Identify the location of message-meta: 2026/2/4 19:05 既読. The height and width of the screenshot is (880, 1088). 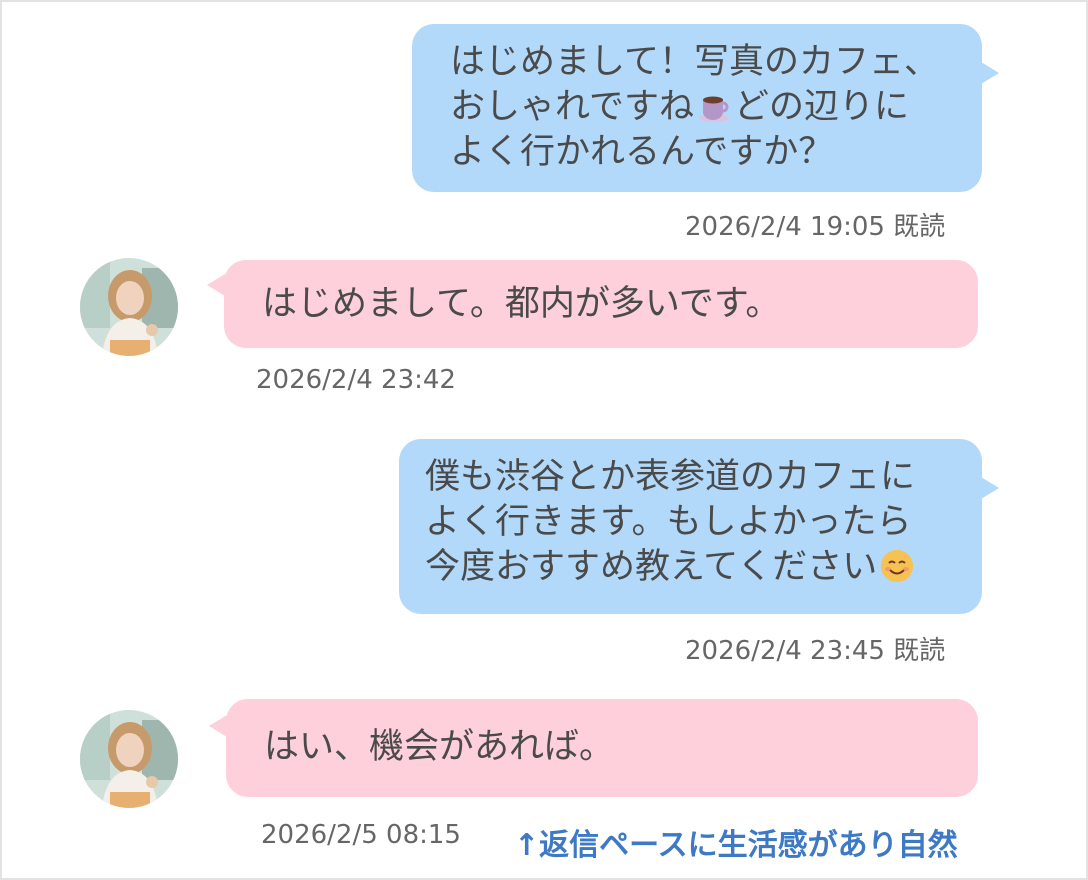
(815, 224).